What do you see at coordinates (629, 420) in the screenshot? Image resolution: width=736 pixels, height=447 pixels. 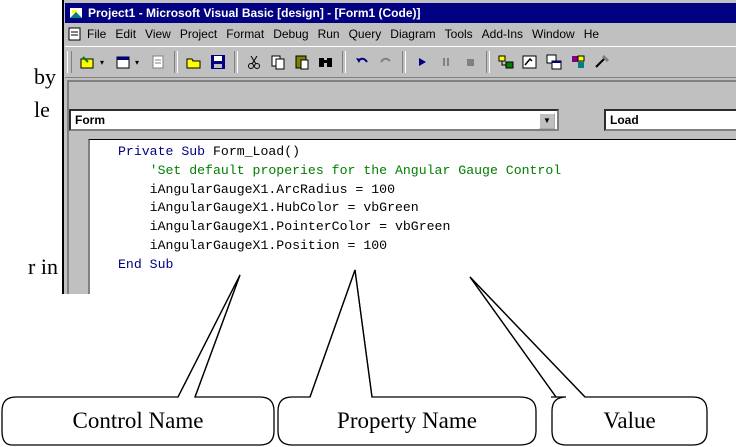 I see `value-label: Value` at bounding box center [629, 420].